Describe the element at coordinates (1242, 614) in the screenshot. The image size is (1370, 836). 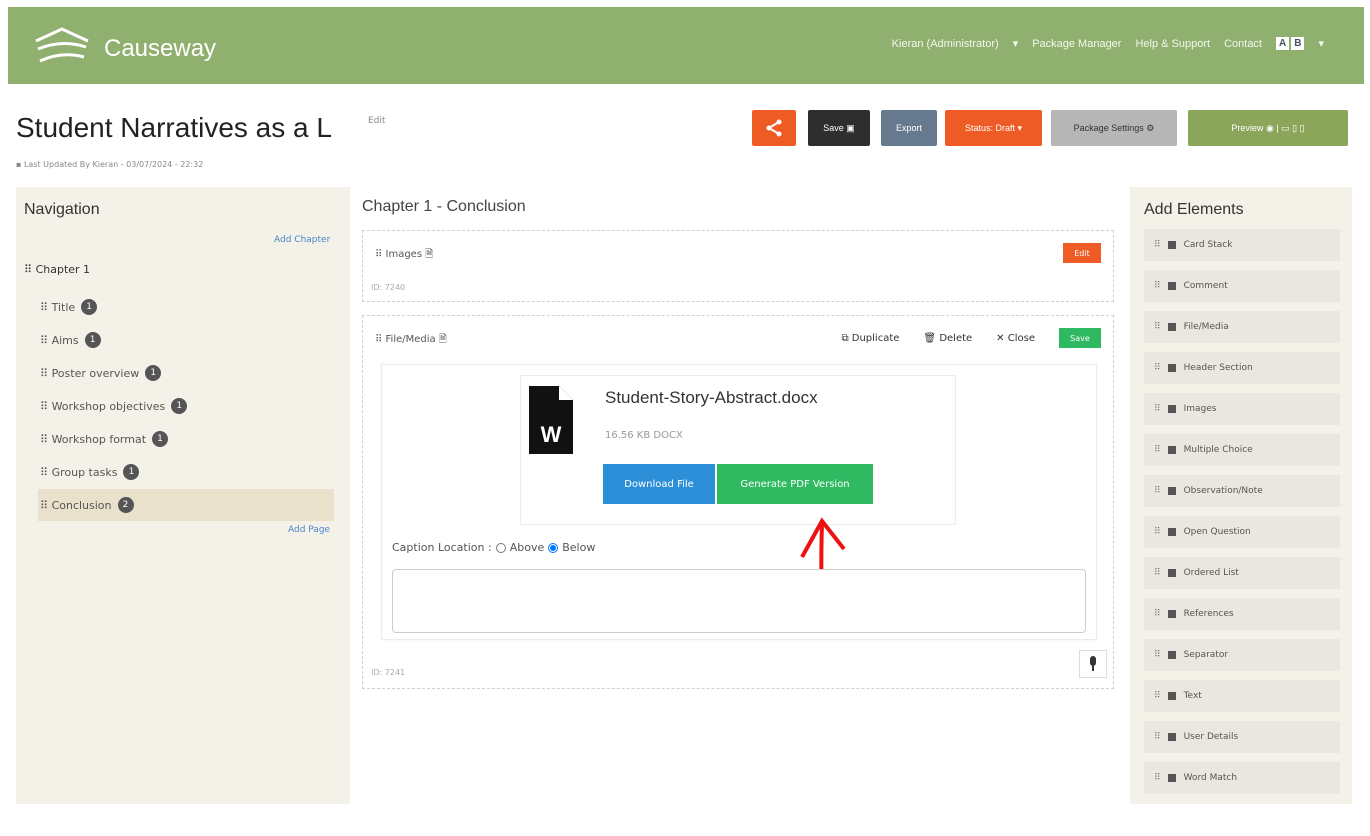
I see `element-references: ⠿ References` at that location.